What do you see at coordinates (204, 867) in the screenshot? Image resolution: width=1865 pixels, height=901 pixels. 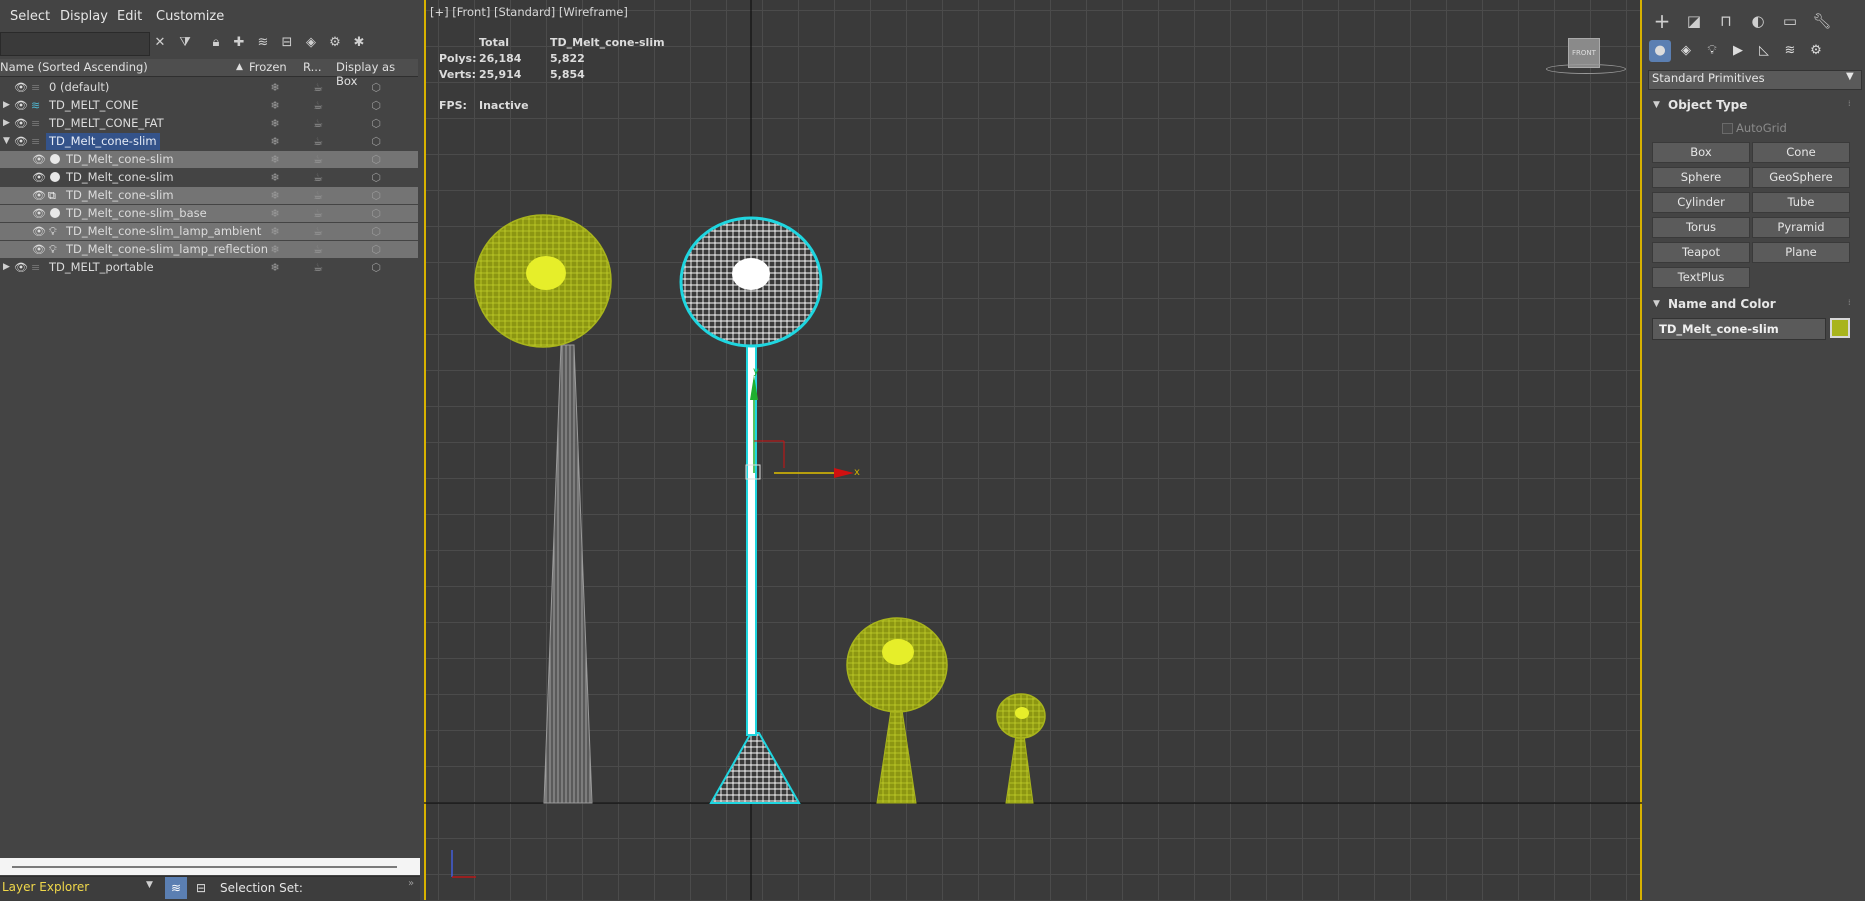 I see `scrollbar-thumb` at bounding box center [204, 867].